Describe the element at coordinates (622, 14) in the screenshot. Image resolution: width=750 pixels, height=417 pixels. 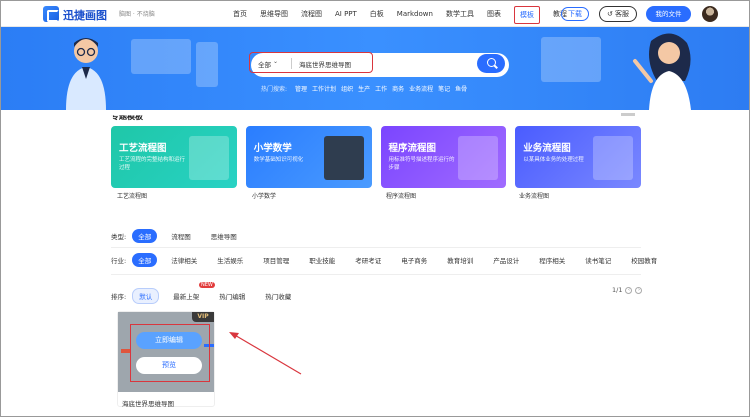
I see `customer-service-label: 客服` at that location.